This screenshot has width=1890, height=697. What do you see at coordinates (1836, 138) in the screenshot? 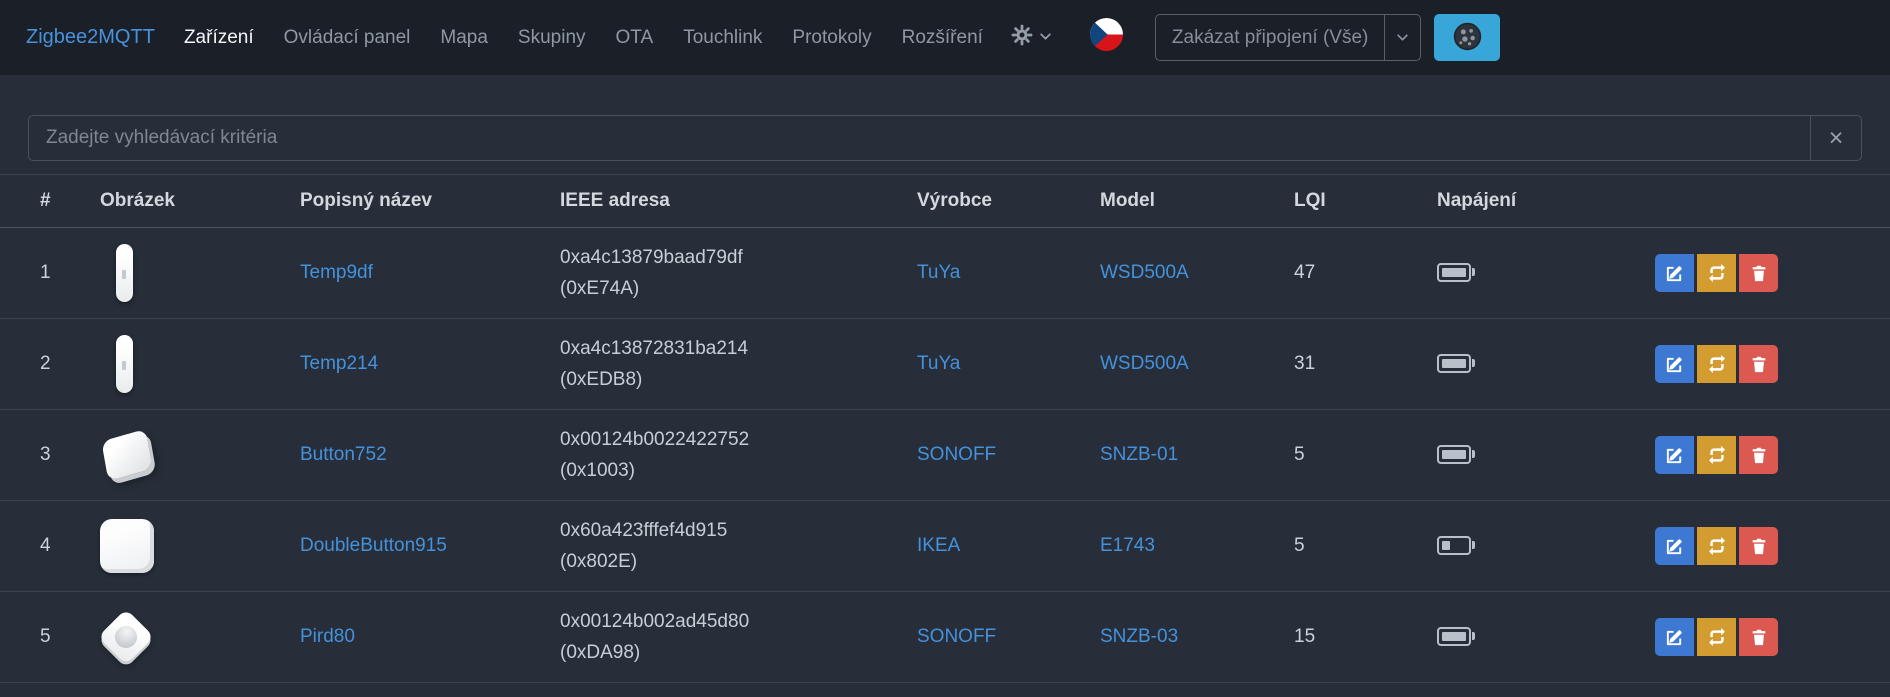
I see `clear-search-button: ×` at bounding box center [1836, 138].